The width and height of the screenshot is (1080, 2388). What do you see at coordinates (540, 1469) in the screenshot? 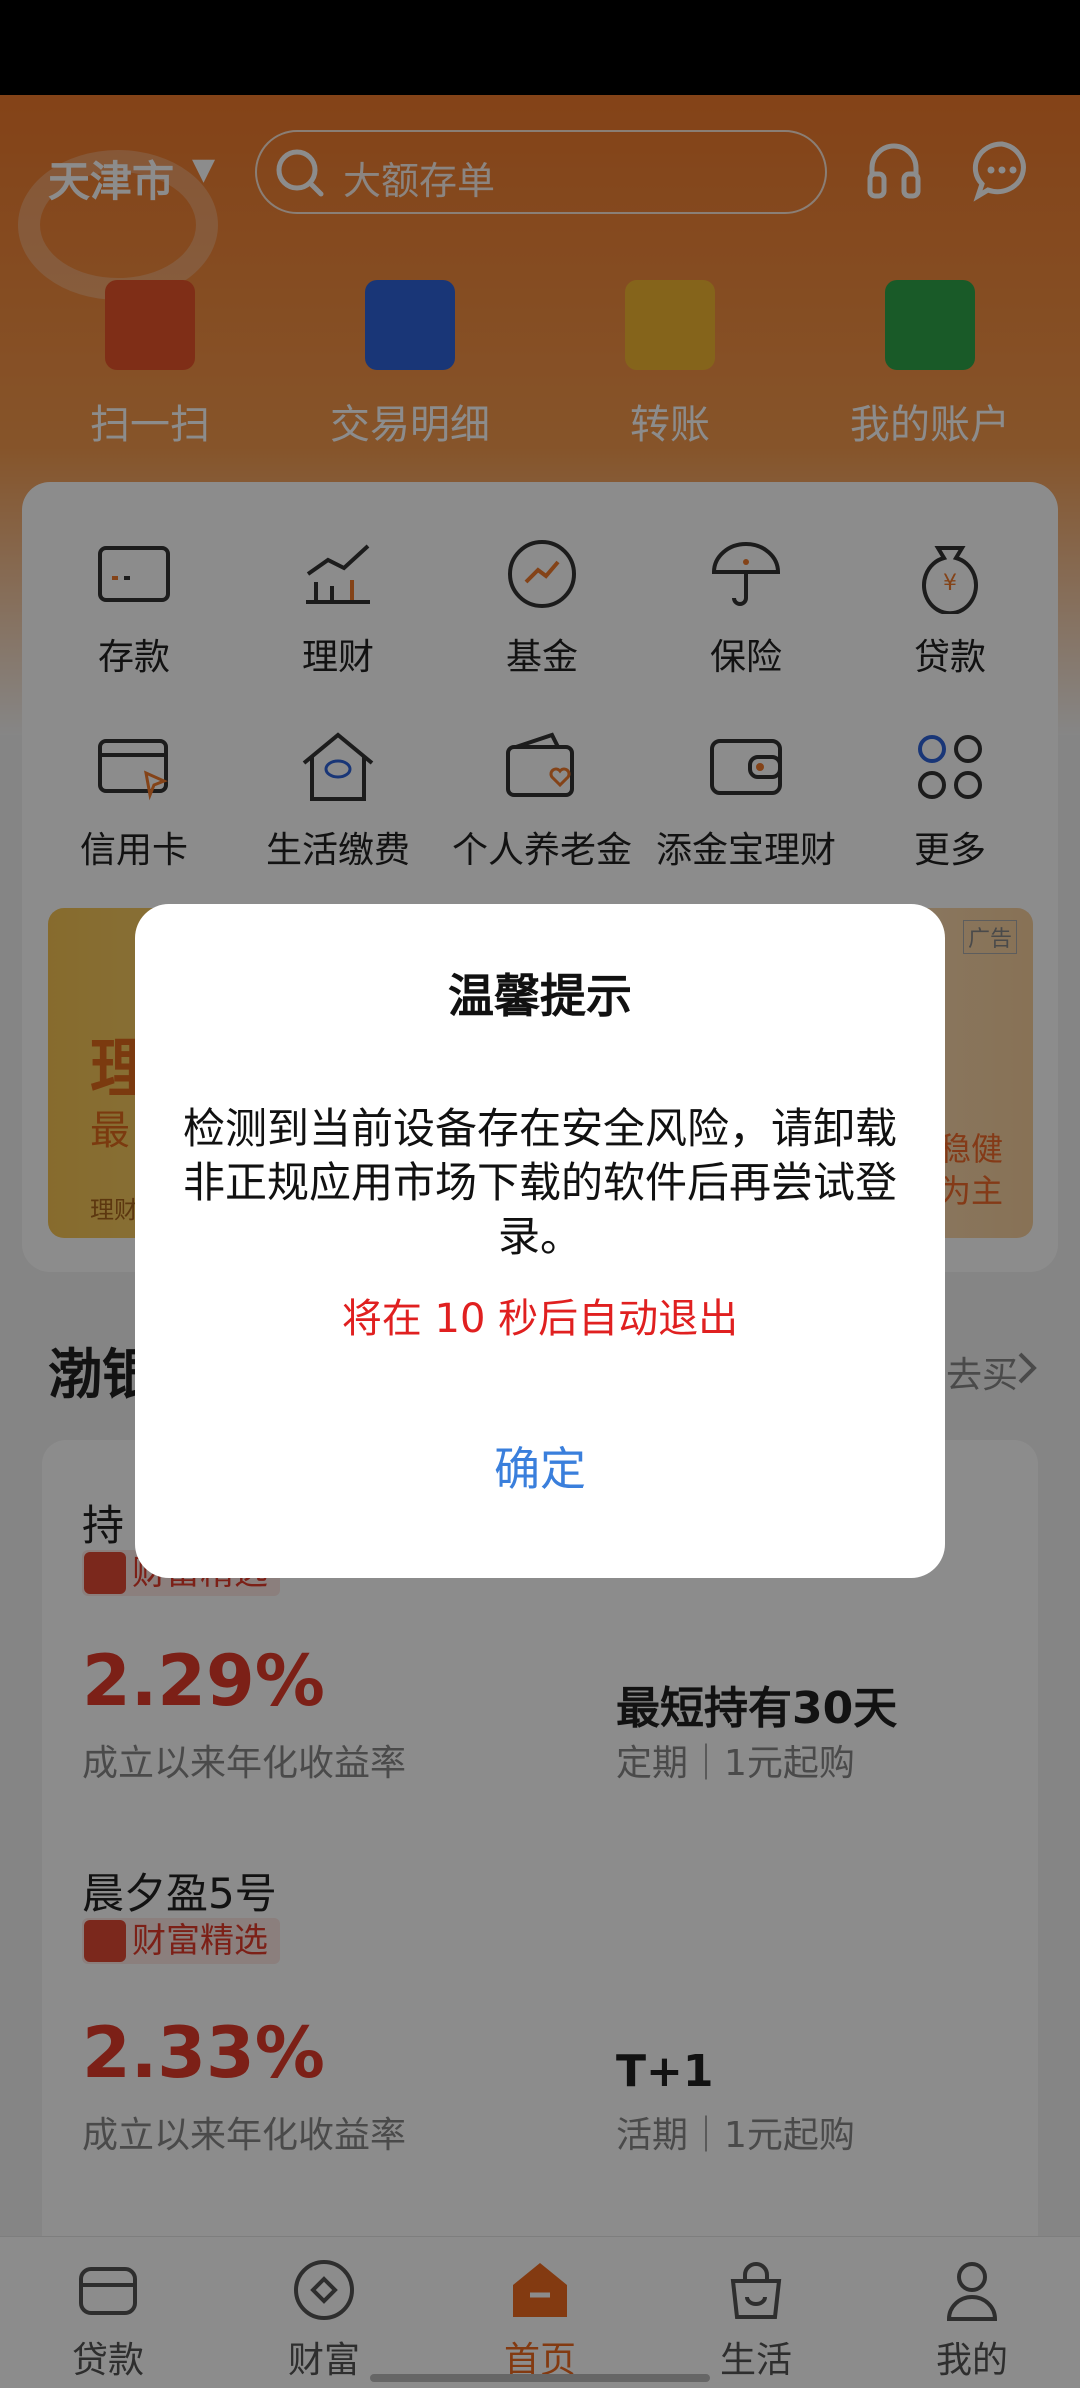
I see `confirm-button: 确定` at bounding box center [540, 1469].